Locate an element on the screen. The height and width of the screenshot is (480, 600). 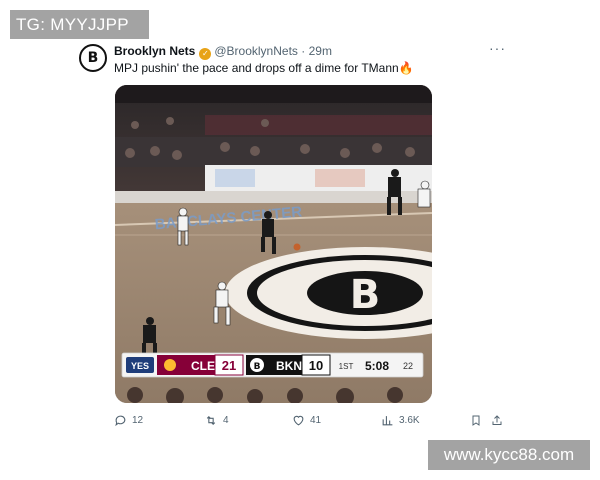
watermark-top: TG: MYYJJPP is located at coordinates (79, 24).